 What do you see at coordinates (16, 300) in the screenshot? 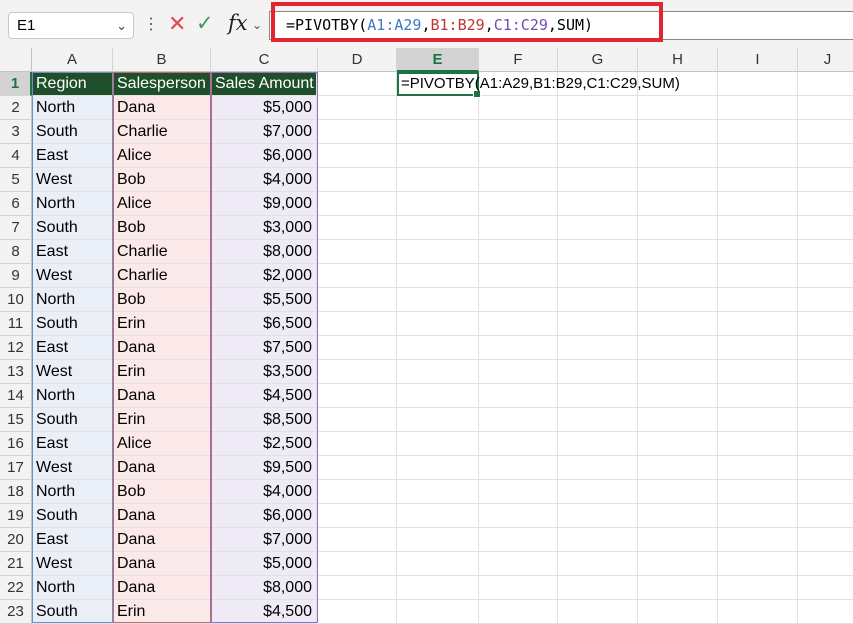
I see `row-header-10: 10` at bounding box center [16, 300].